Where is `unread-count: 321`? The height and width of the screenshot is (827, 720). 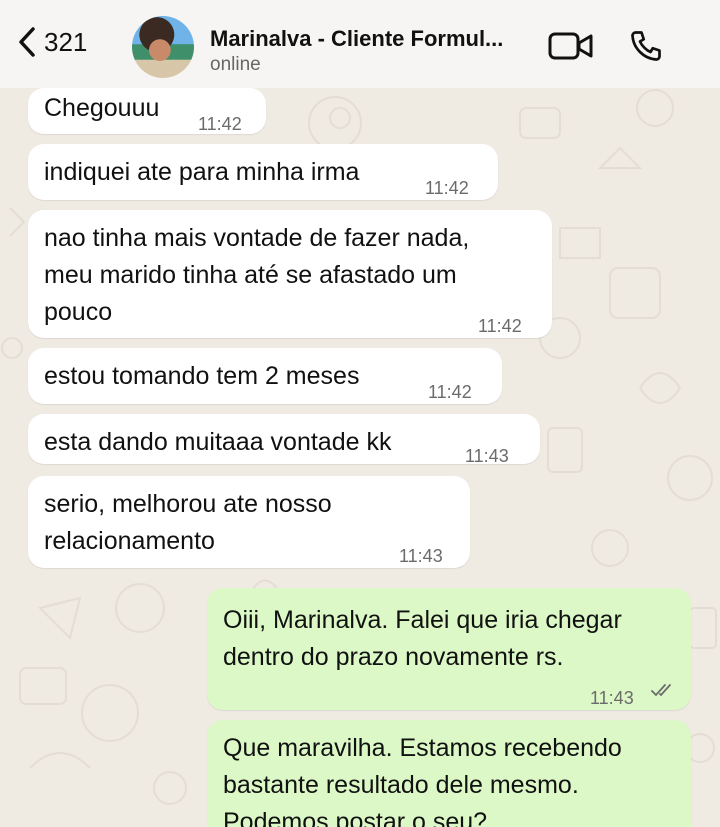 unread-count: 321 is located at coordinates (66, 41).